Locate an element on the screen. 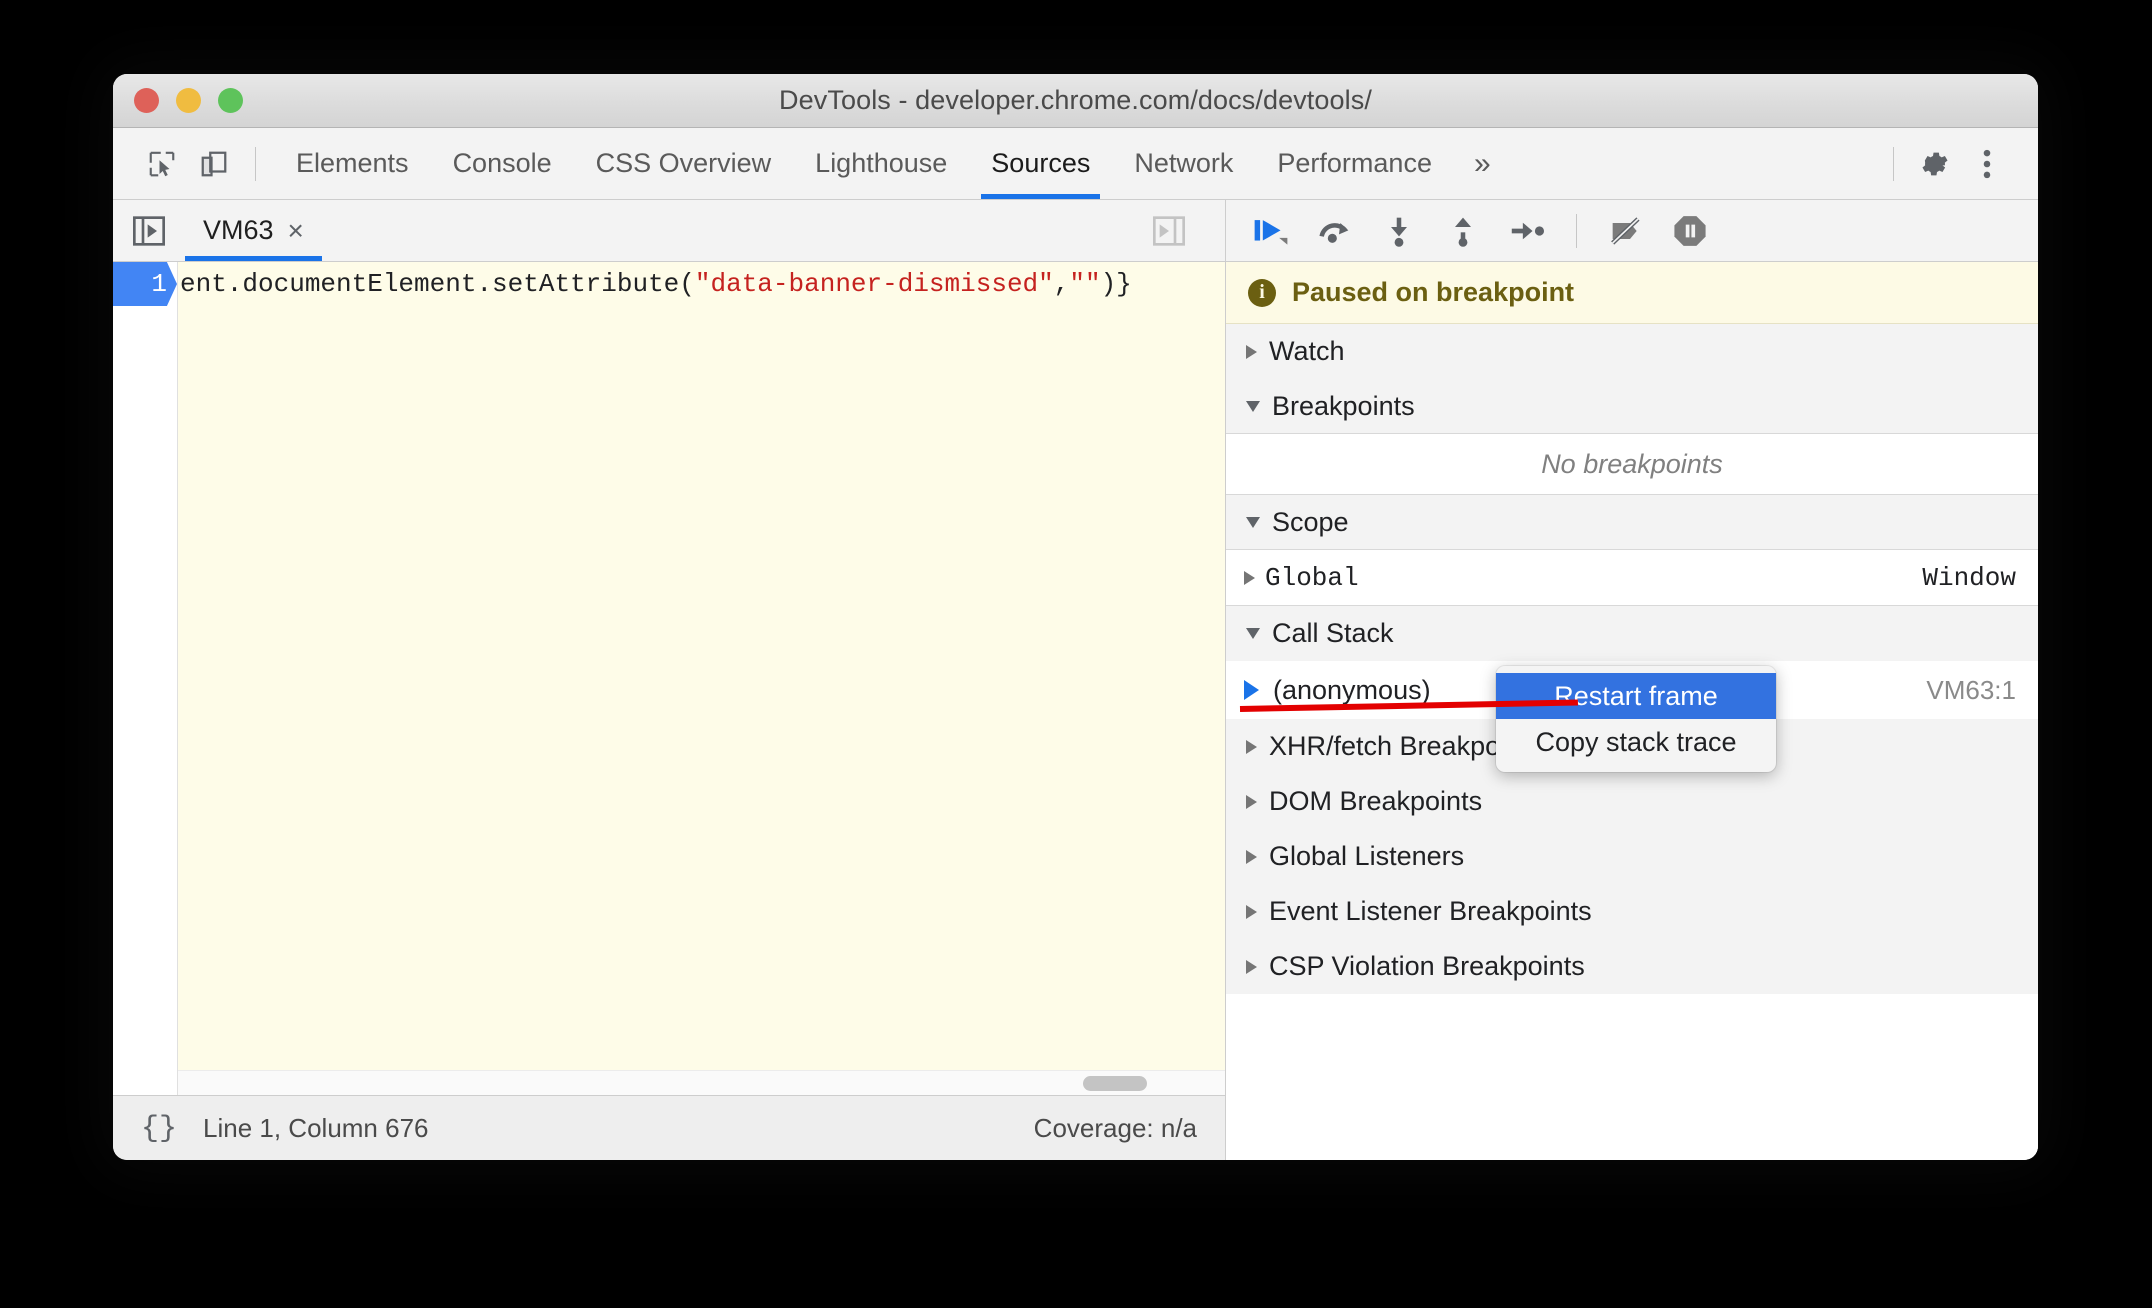  show-navigator-icon is located at coordinates (149, 231).